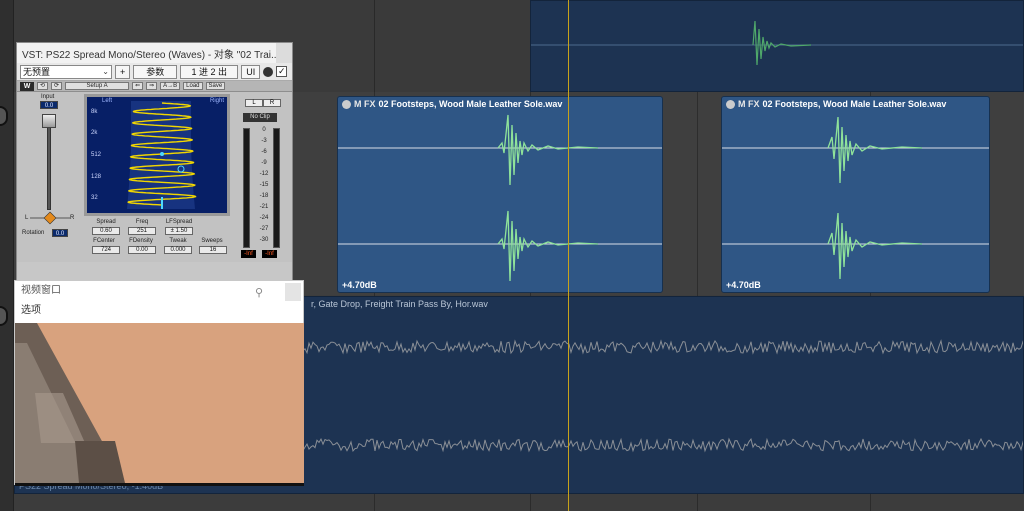  I want to click on fdensity-value: 0.00, so click(142, 250).